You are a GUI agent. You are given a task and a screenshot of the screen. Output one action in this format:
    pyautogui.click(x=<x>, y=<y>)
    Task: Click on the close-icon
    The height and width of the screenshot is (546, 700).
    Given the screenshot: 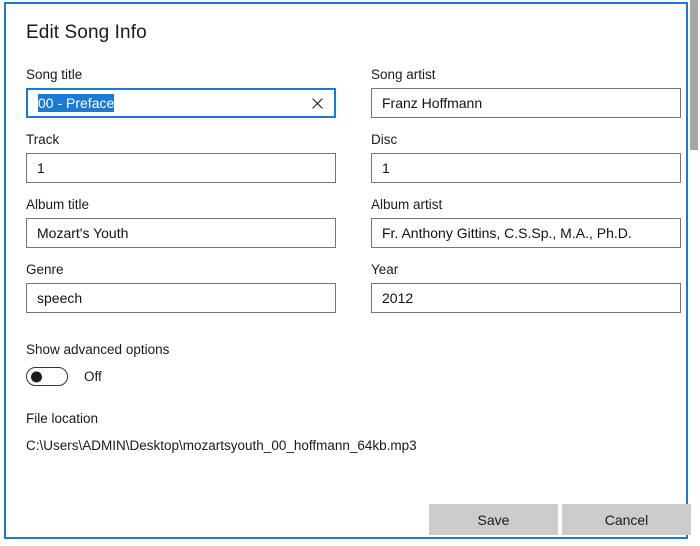 What is the action you would take?
    pyautogui.click(x=317, y=103)
    